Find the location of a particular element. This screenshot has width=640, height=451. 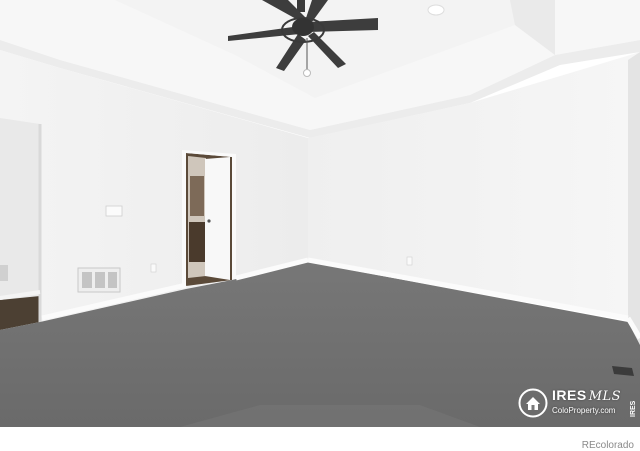

footer-credit: REcolorado is located at coordinates (607, 445).